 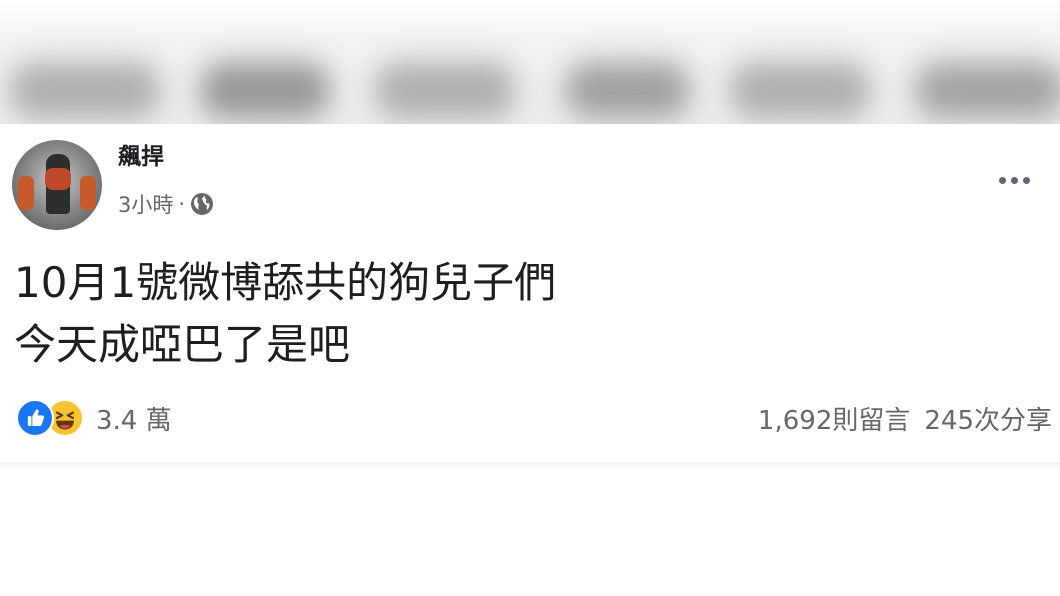 I want to click on post-content-line: 今天成啞巴了是吧, so click(x=182, y=344).